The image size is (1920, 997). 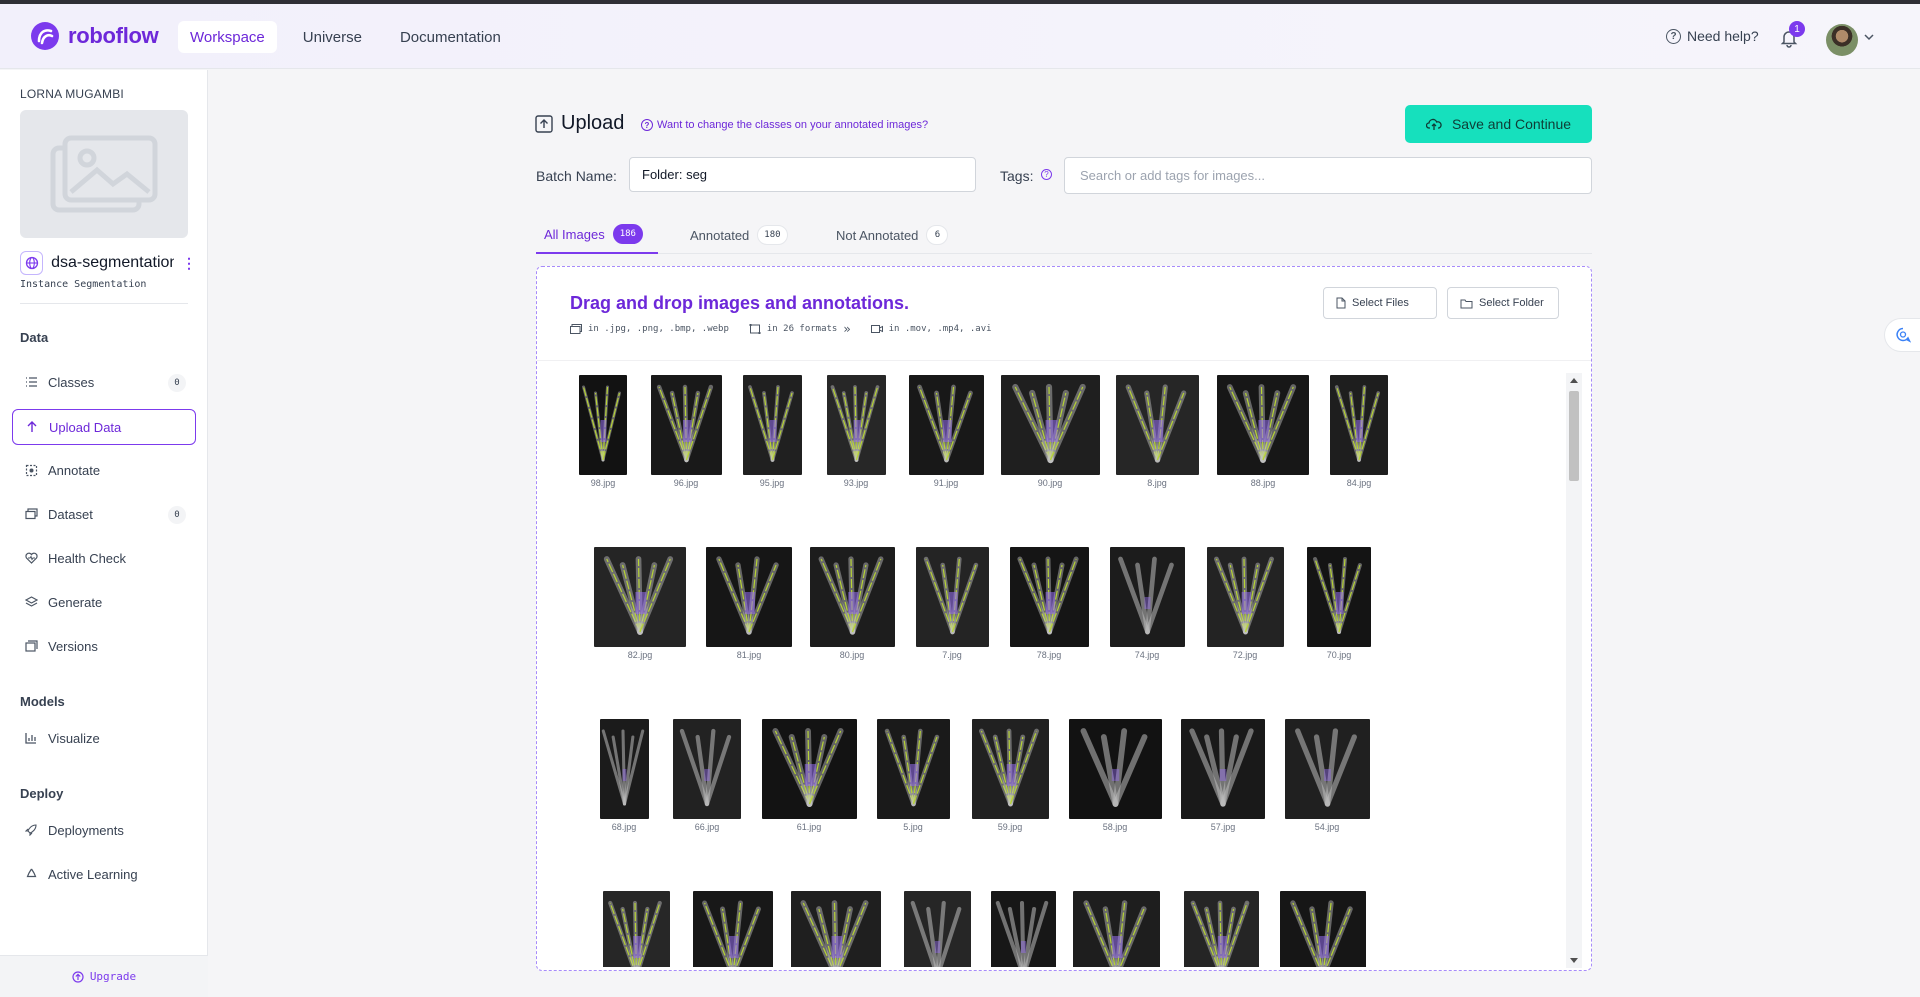 What do you see at coordinates (1511, 124) in the screenshot?
I see `save-and-continue-label: Save and Continue` at bounding box center [1511, 124].